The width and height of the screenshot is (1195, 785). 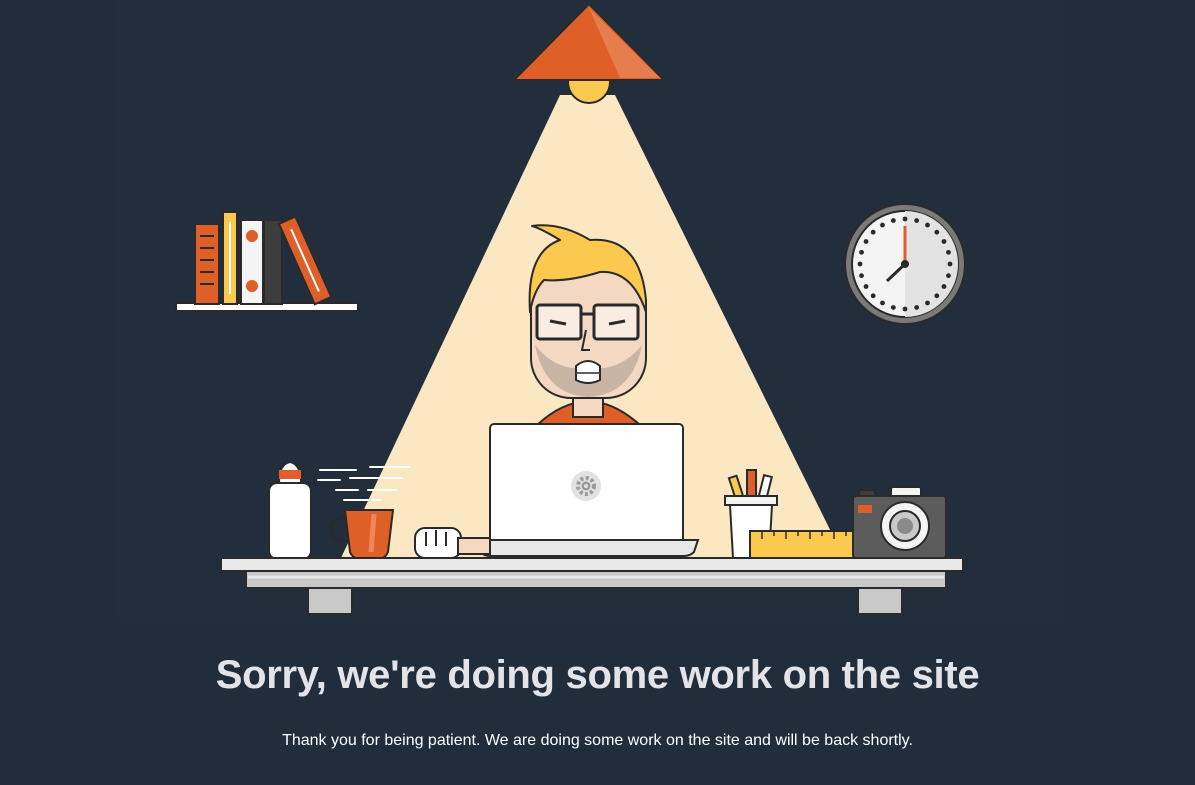 I want to click on gear-icon, so click(x=586, y=486).